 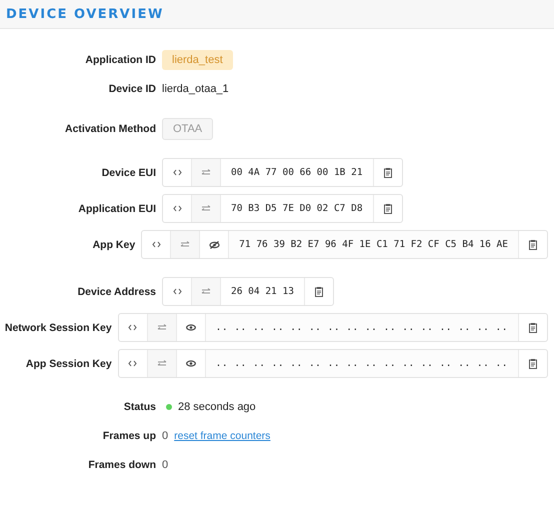 I want to click on field-label: Device EUI, so click(x=128, y=172).